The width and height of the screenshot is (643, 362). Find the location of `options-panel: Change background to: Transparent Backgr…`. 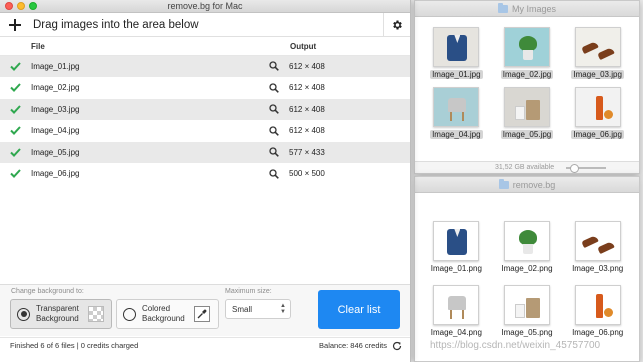

options-panel: Change background to: Transparent Backgr… is located at coordinates (205, 310).